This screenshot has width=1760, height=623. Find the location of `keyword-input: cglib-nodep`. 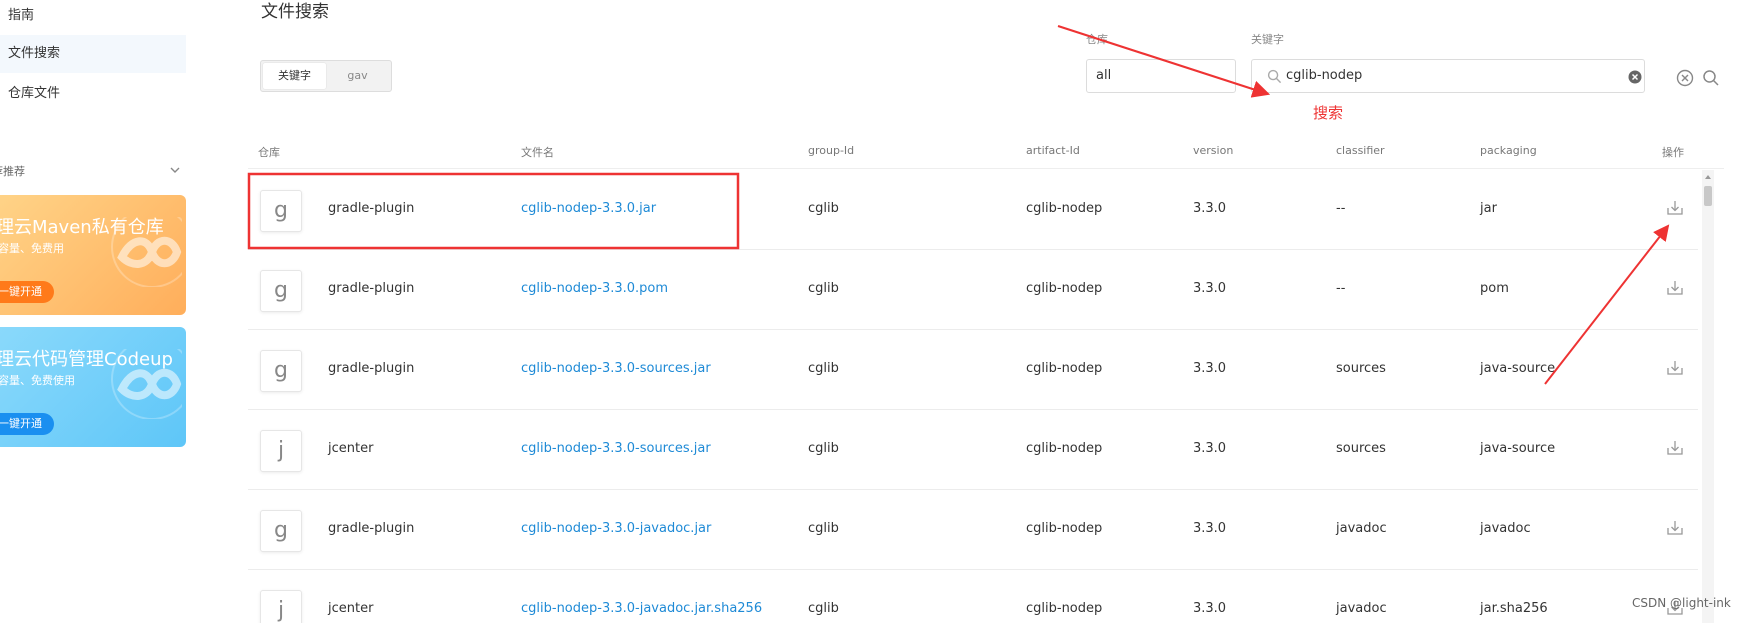

keyword-input: cglib-nodep is located at coordinates (1448, 76).